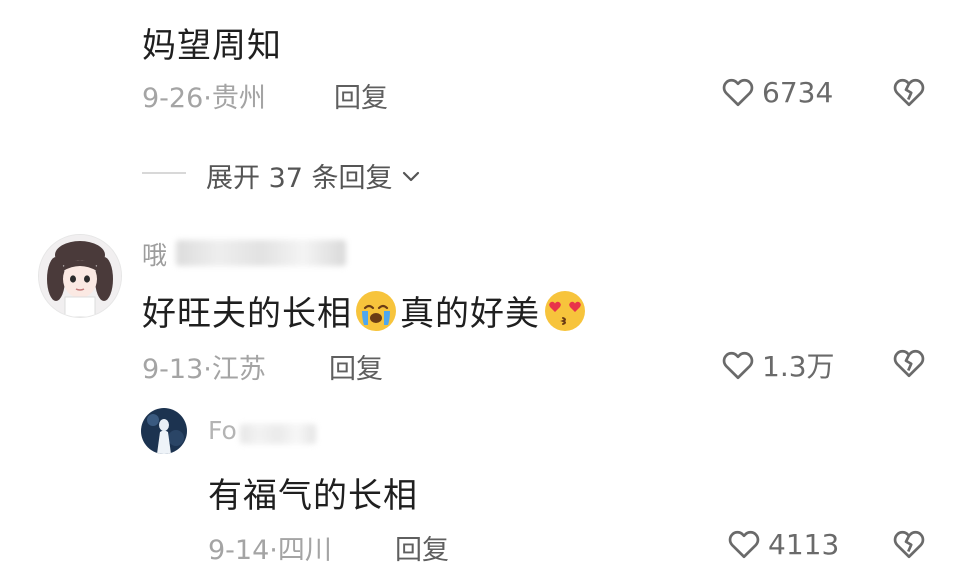  I want to click on username-visible: Fo, so click(222, 430).